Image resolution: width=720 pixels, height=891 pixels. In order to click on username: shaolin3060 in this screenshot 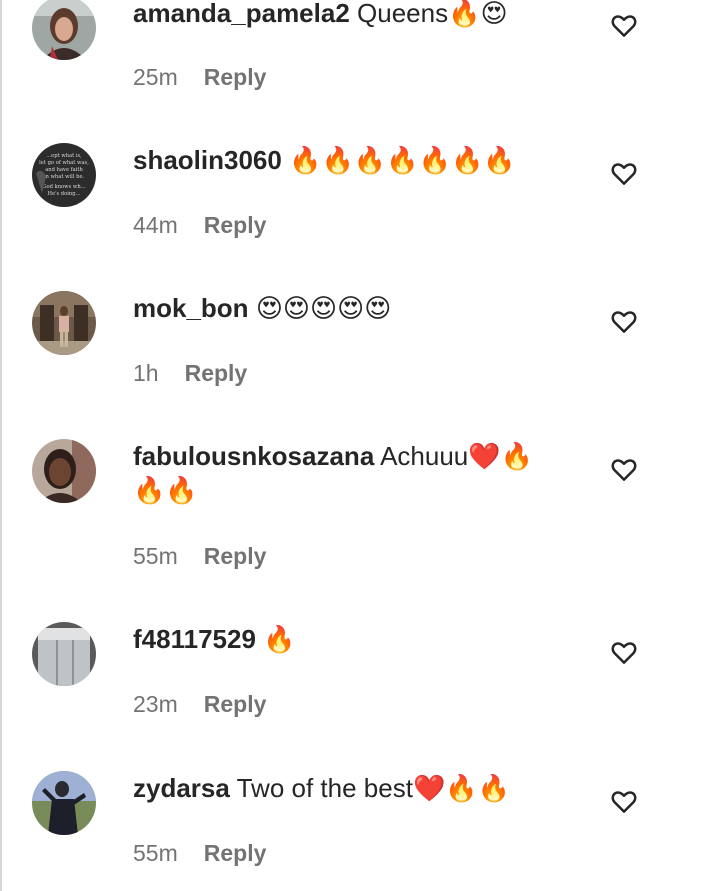, I will do `click(207, 160)`.